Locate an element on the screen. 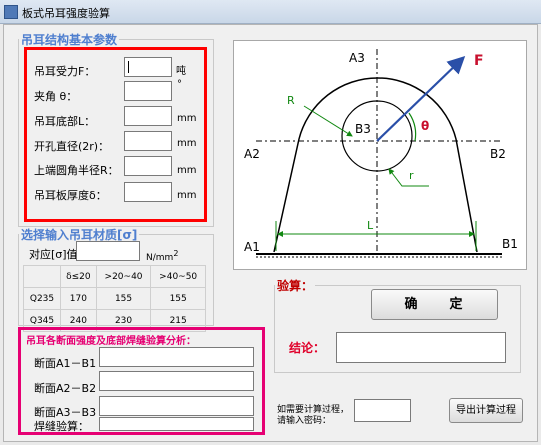 The height and width of the screenshot is (445, 541). weld-label: 焊缝验算： is located at coordinates (61, 426).